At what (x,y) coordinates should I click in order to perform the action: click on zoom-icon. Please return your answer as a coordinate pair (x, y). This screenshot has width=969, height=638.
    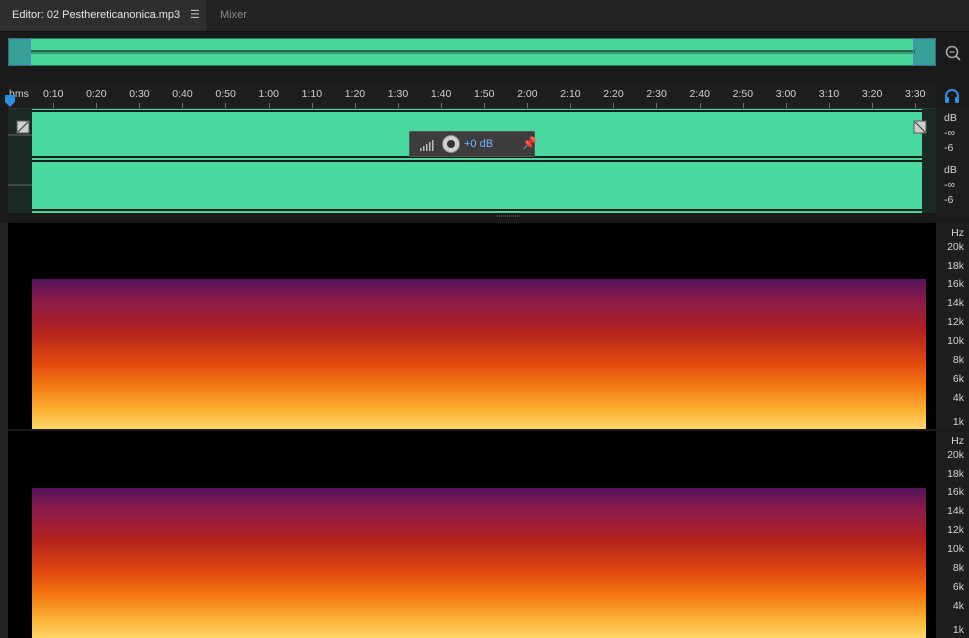
    Looking at the image, I should click on (953, 53).